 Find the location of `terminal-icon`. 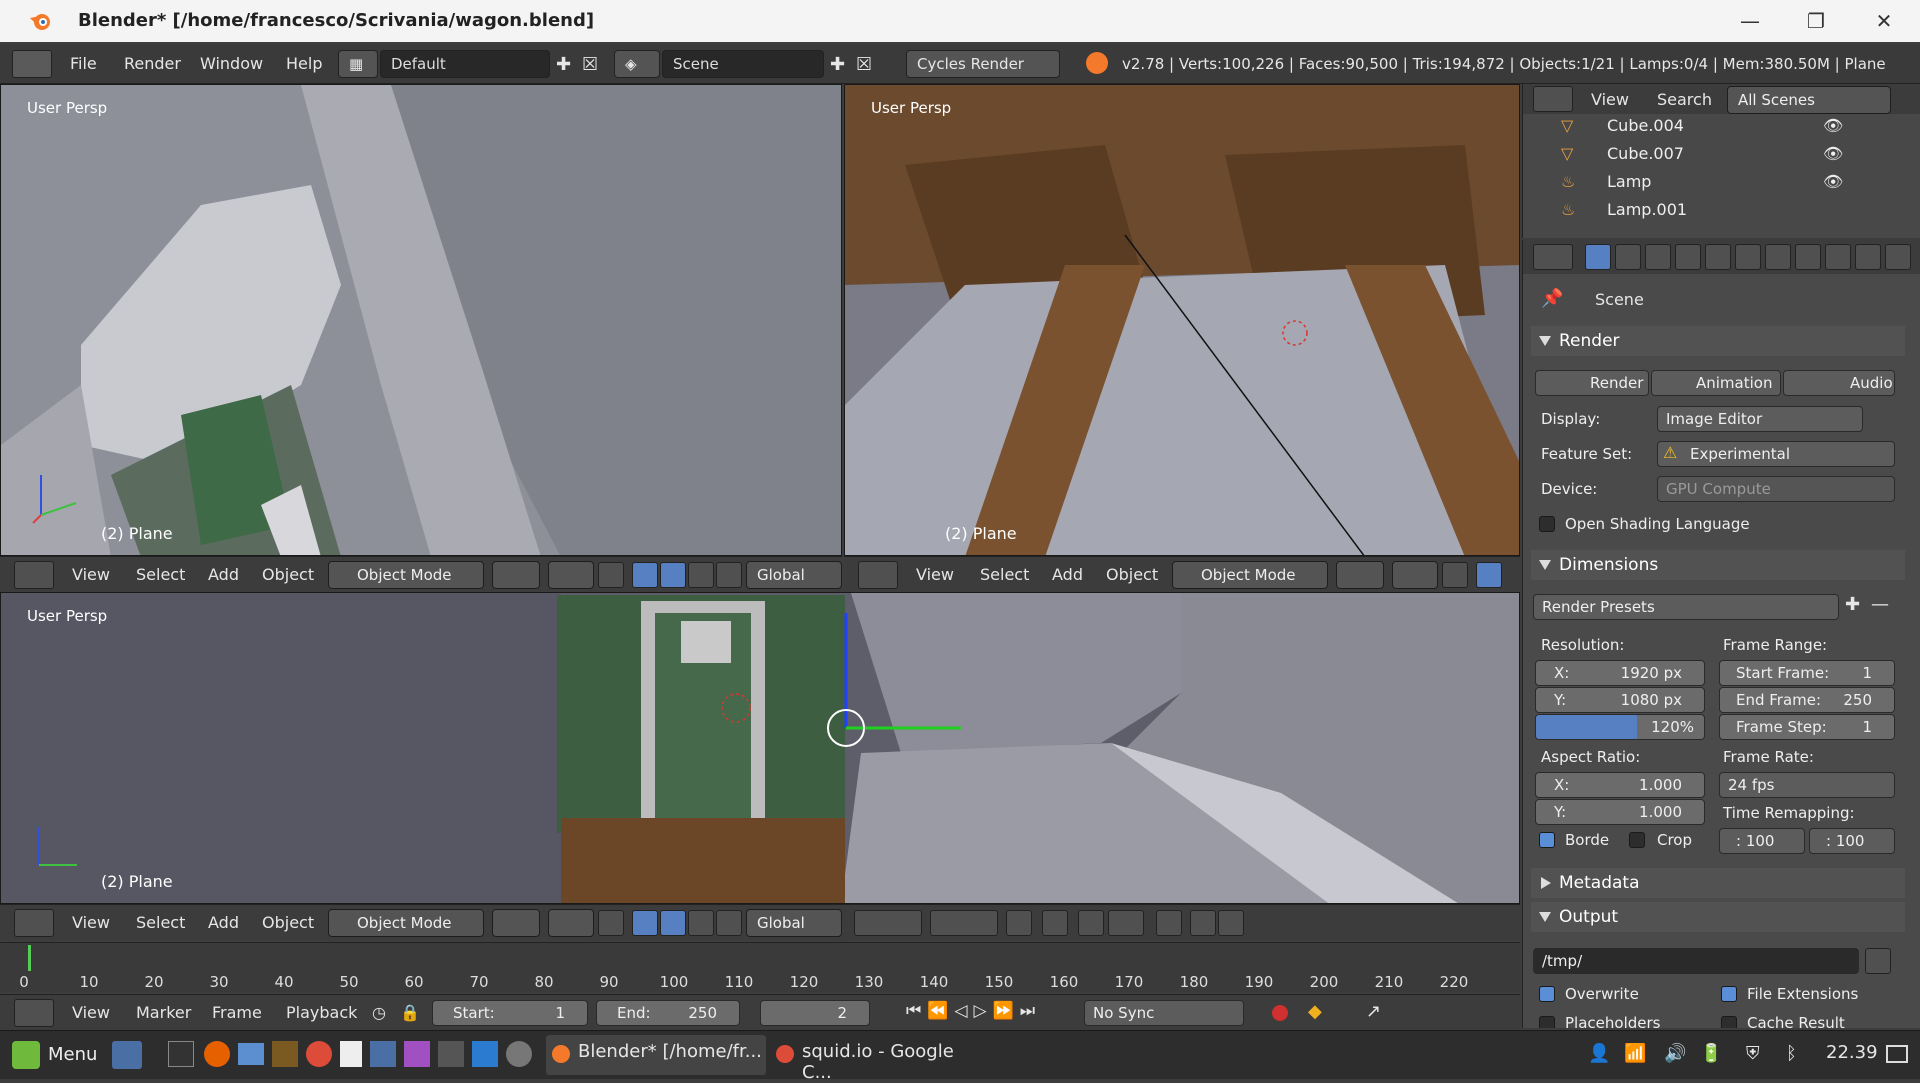

terminal-icon is located at coordinates (181, 1054).